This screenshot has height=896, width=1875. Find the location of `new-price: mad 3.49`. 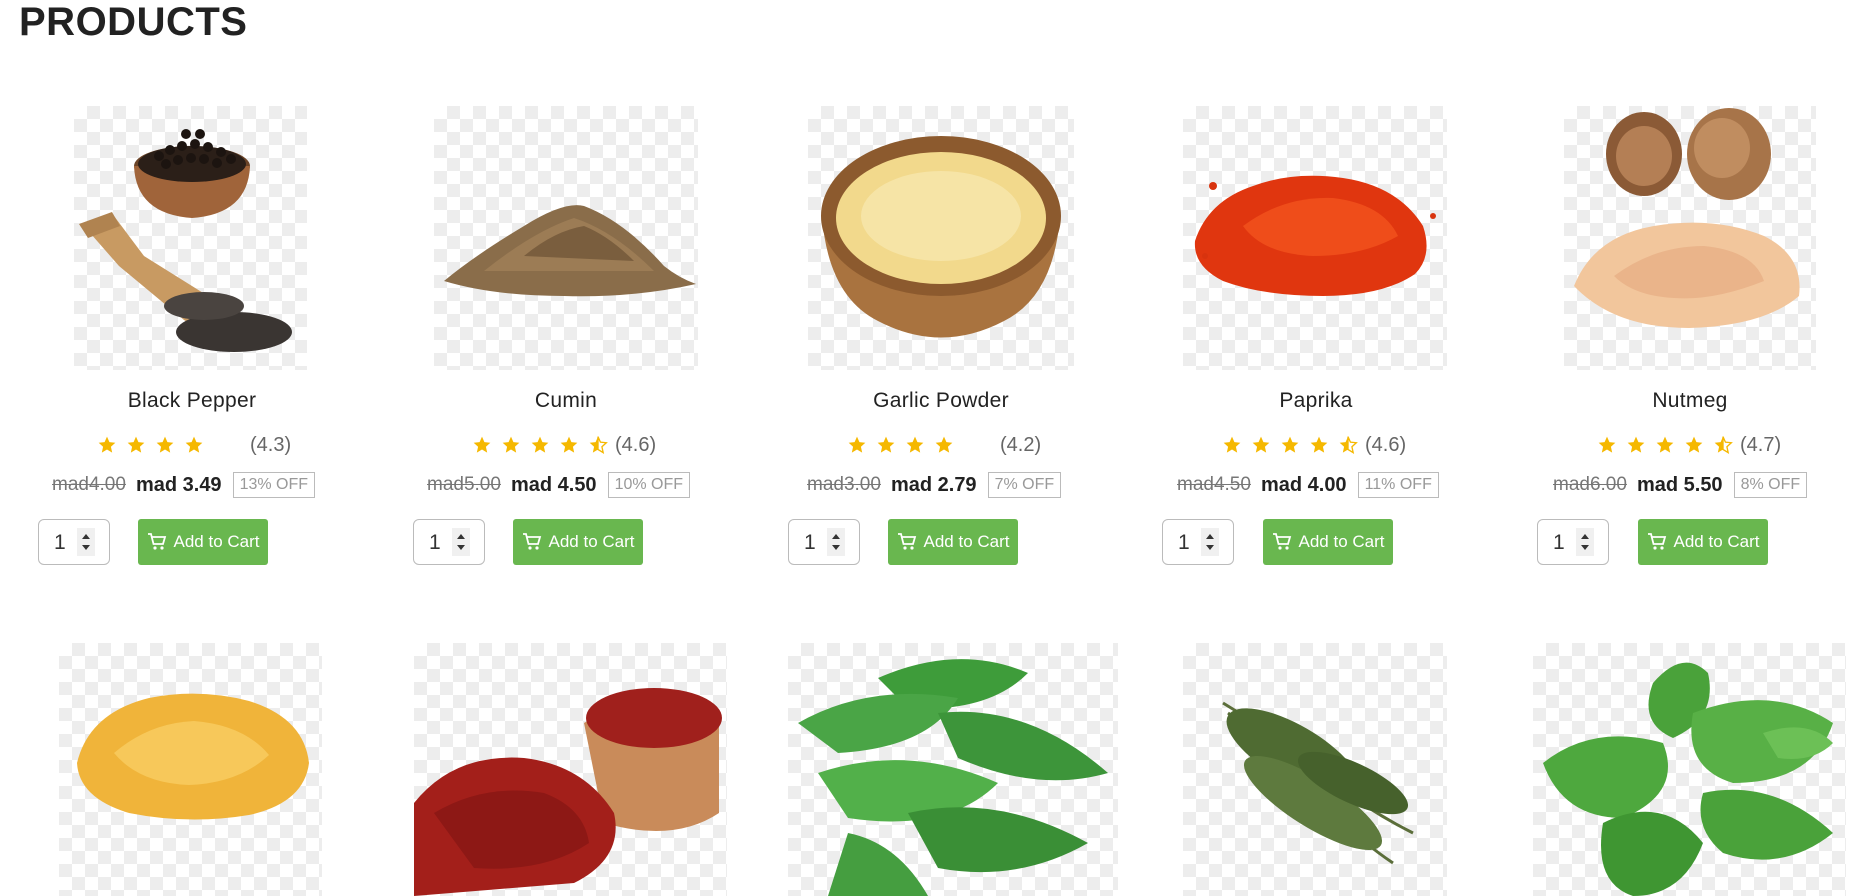

new-price: mad 3.49 is located at coordinates (178, 484).